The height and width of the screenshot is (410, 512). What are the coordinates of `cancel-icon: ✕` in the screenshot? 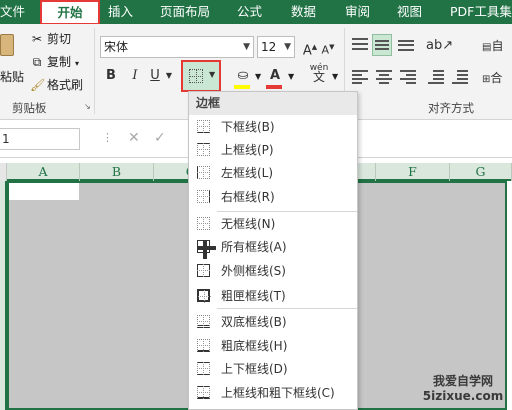 It's located at (134, 138).